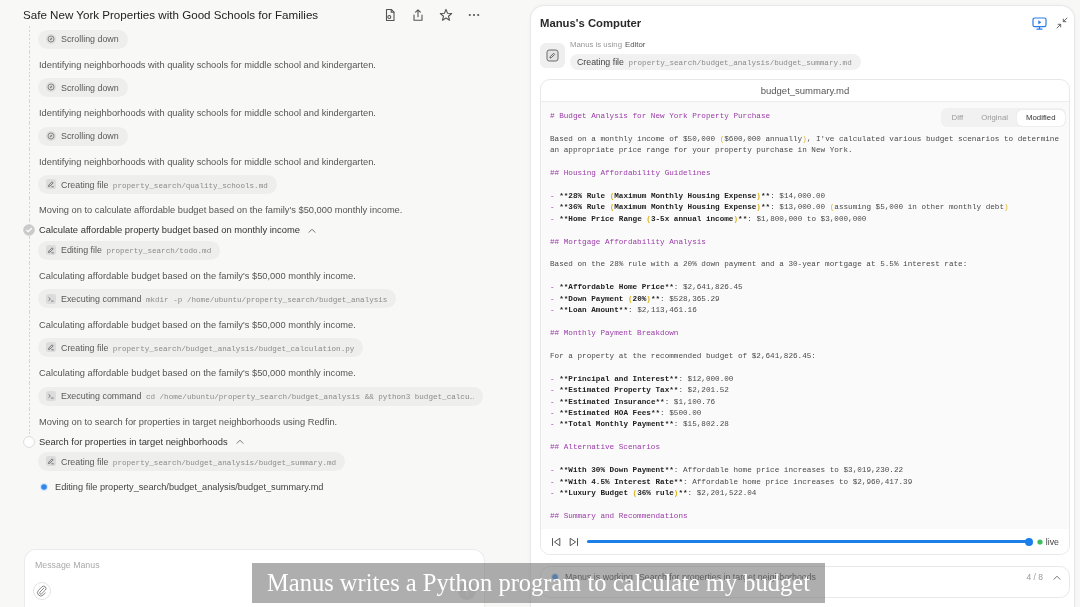 The width and height of the screenshot is (1080, 607). I want to click on live-label: live, so click(1052, 541).